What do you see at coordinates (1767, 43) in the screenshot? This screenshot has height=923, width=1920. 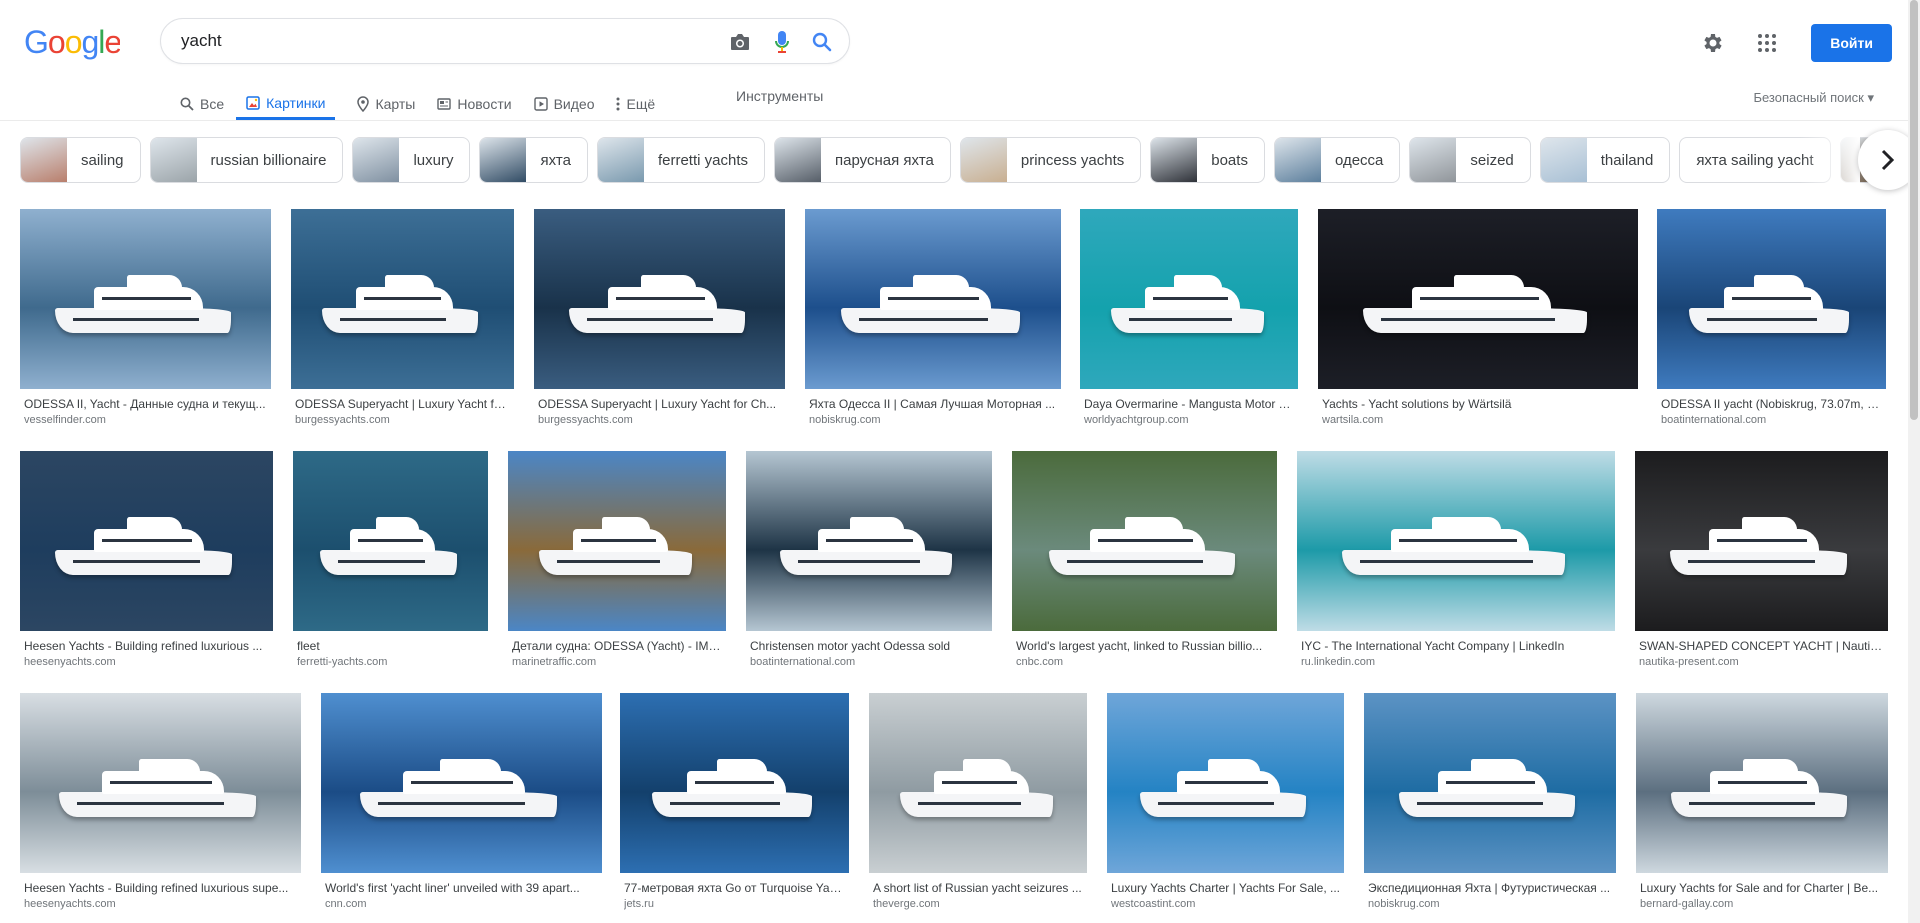 I see `apps-icon` at bounding box center [1767, 43].